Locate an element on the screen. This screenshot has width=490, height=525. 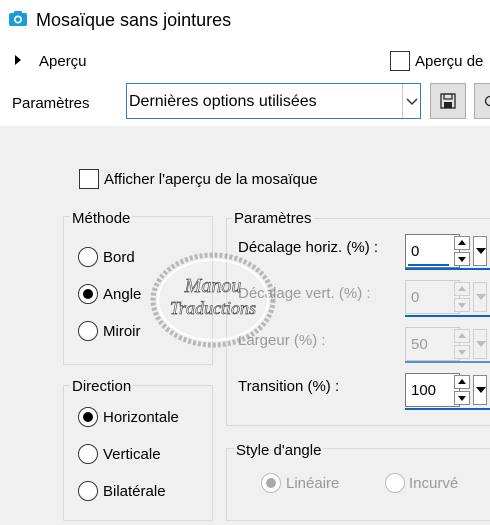
method-group-title: Méthode is located at coordinates (101, 218).